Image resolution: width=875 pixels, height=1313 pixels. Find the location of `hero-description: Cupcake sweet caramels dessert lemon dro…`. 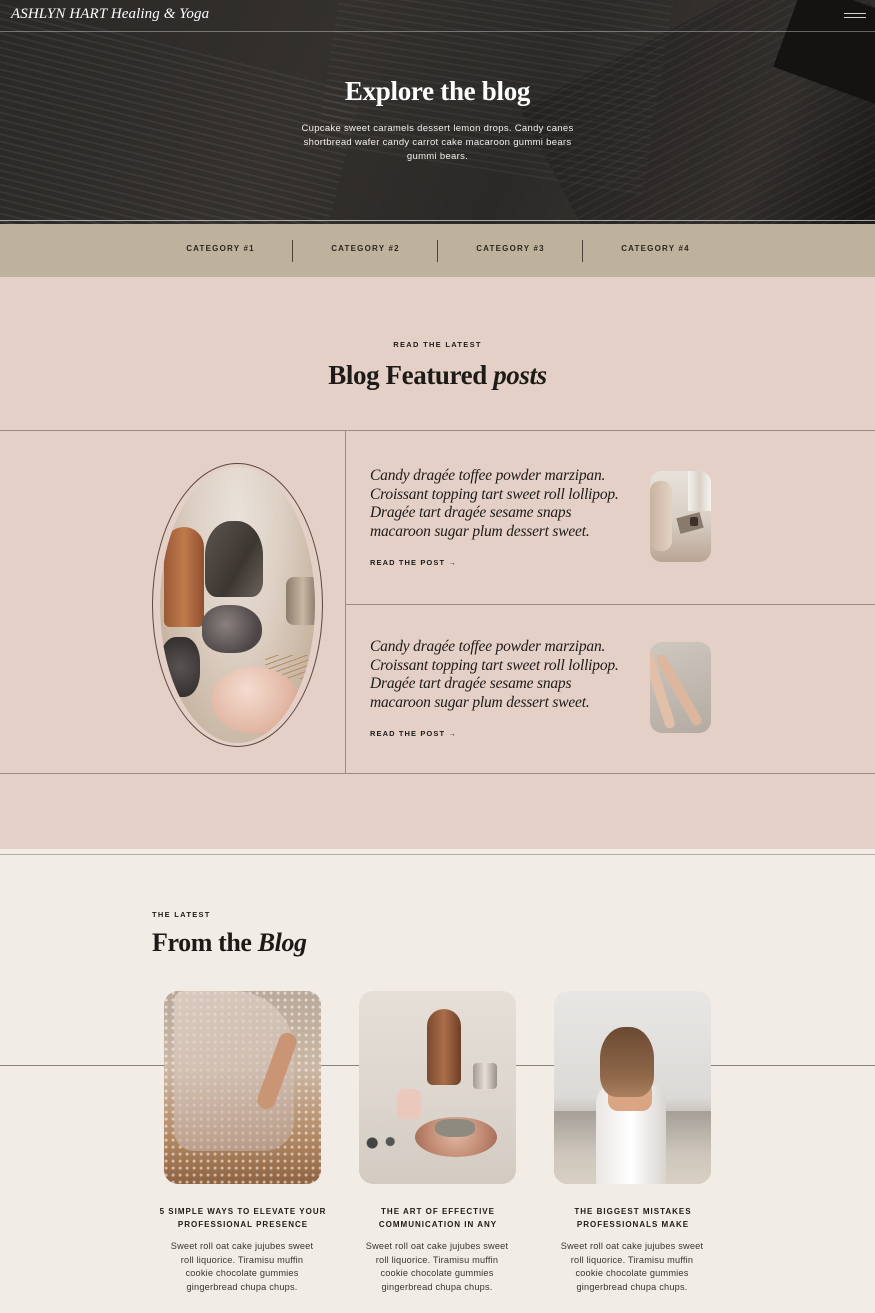

hero-description: Cupcake sweet caramels dessert lemon dro… is located at coordinates (437, 142).